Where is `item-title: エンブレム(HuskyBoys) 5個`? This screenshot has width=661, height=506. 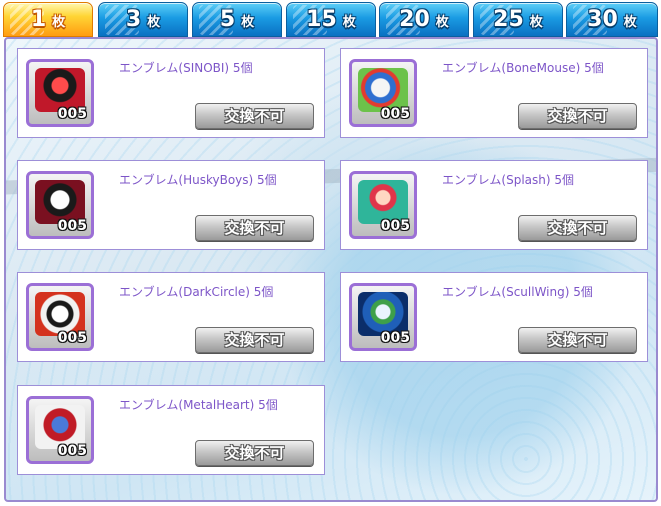
item-title: エンブレム(HuskyBoys) 5個 is located at coordinates (198, 180).